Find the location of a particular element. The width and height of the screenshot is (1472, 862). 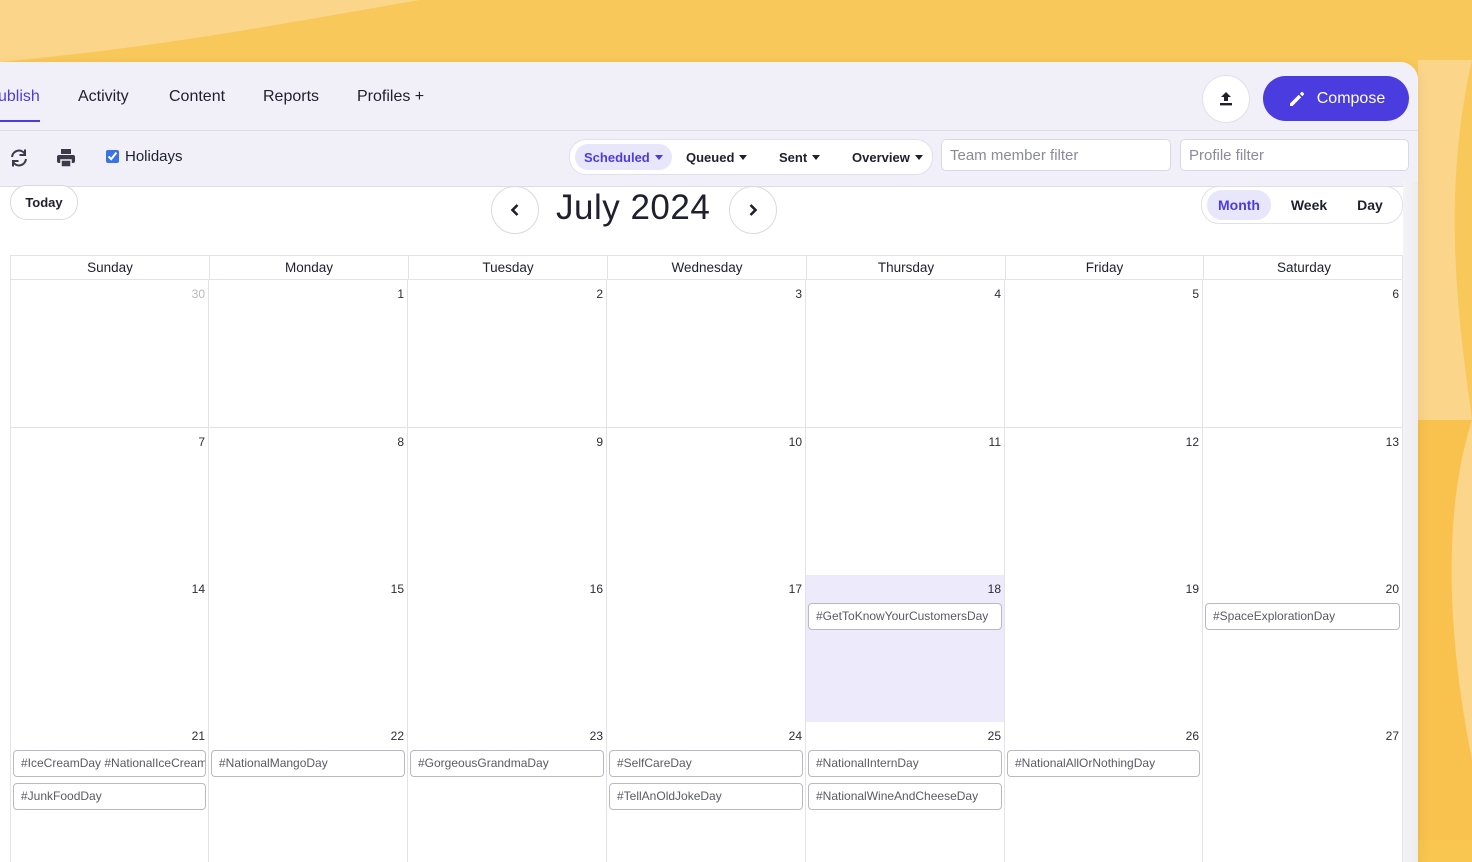

calendar-day-cell: 3 is located at coordinates (706, 354).